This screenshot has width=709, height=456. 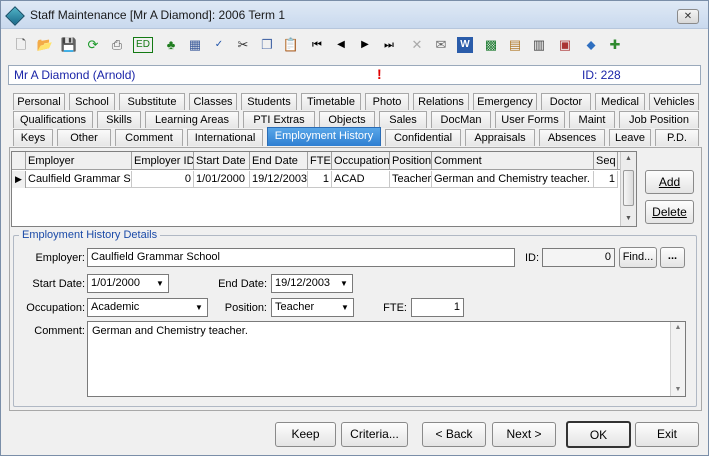 I want to click on tab-objects: Objects, so click(x=347, y=119).